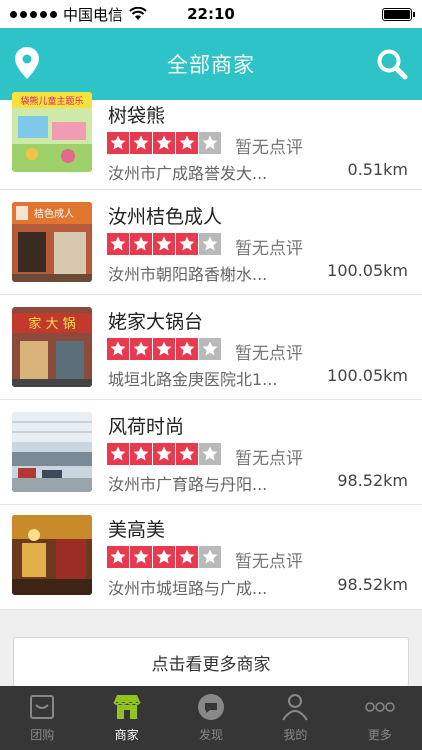 This screenshot has width=422, height=750. Describe the element at coordinates (377, 169) in the screenshot. I see `merchant-distance: 0.51km` at that location.